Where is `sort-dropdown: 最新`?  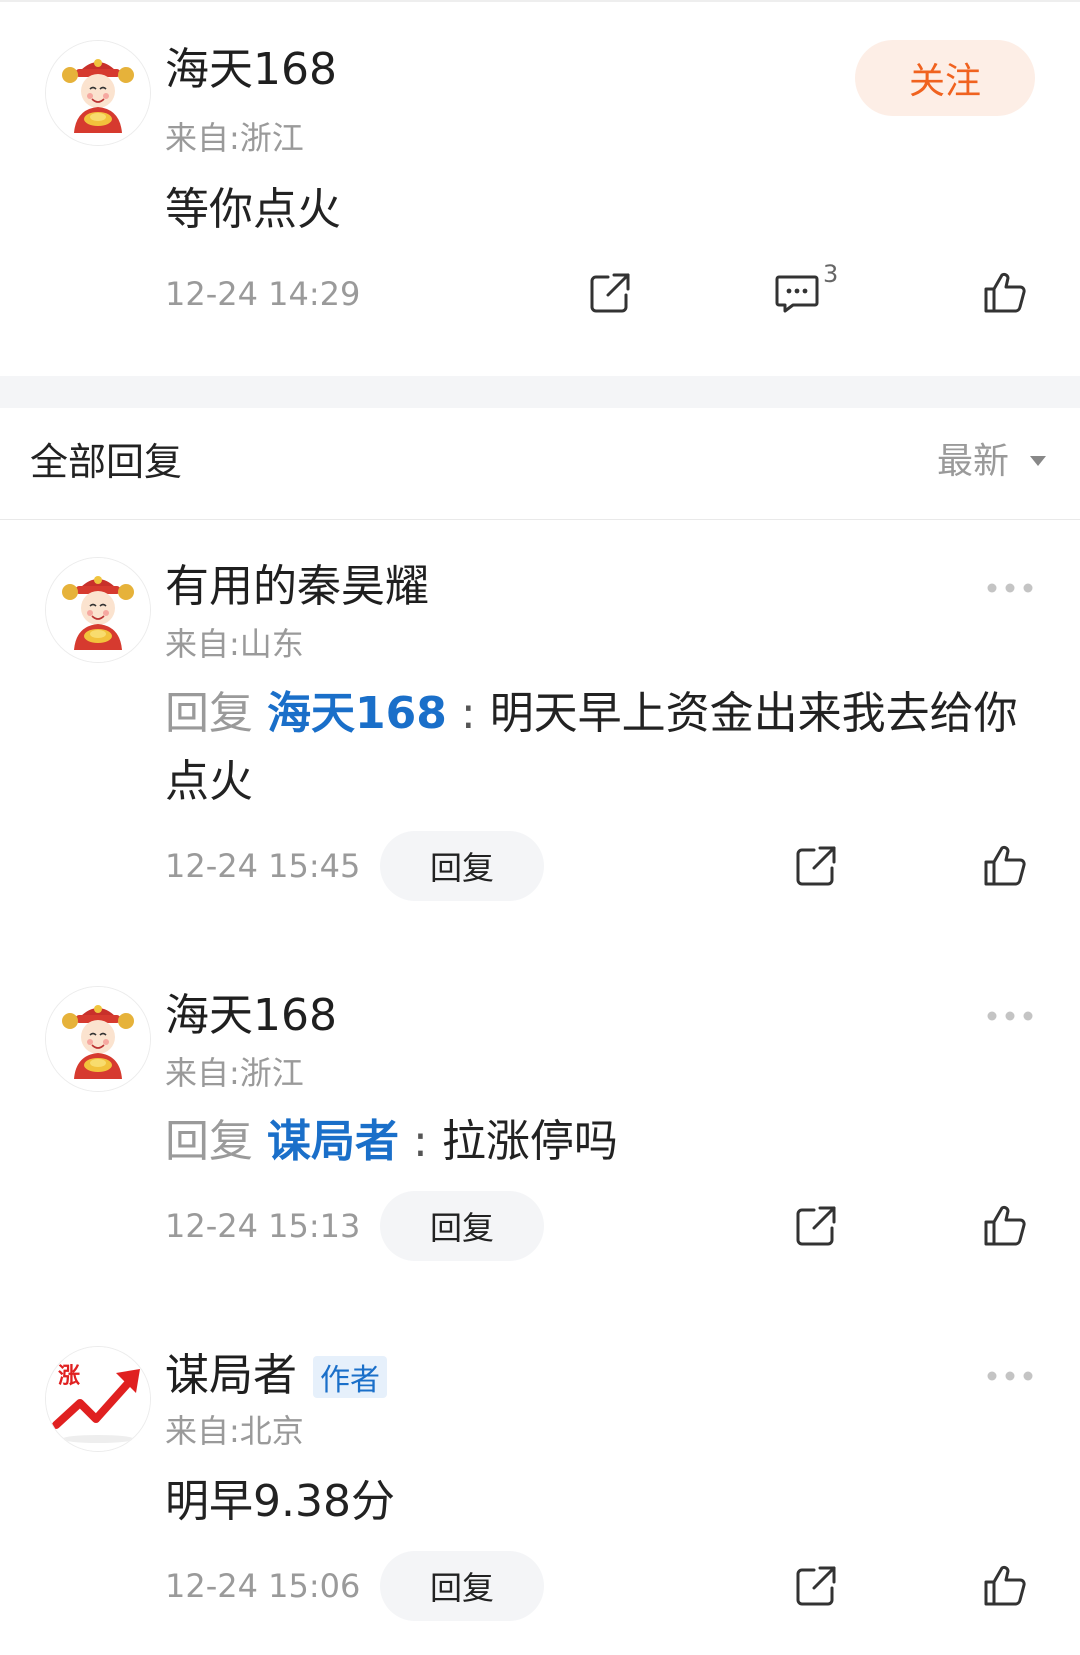
sort-dropdown: 最新 is located at coordinates (973, 462).